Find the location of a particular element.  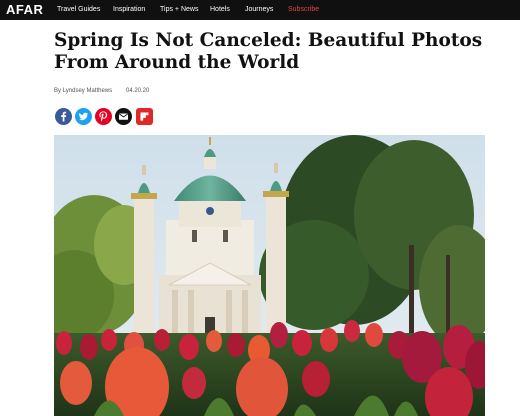

nav-hotels: Hotels is located at coordinates (220, 10).